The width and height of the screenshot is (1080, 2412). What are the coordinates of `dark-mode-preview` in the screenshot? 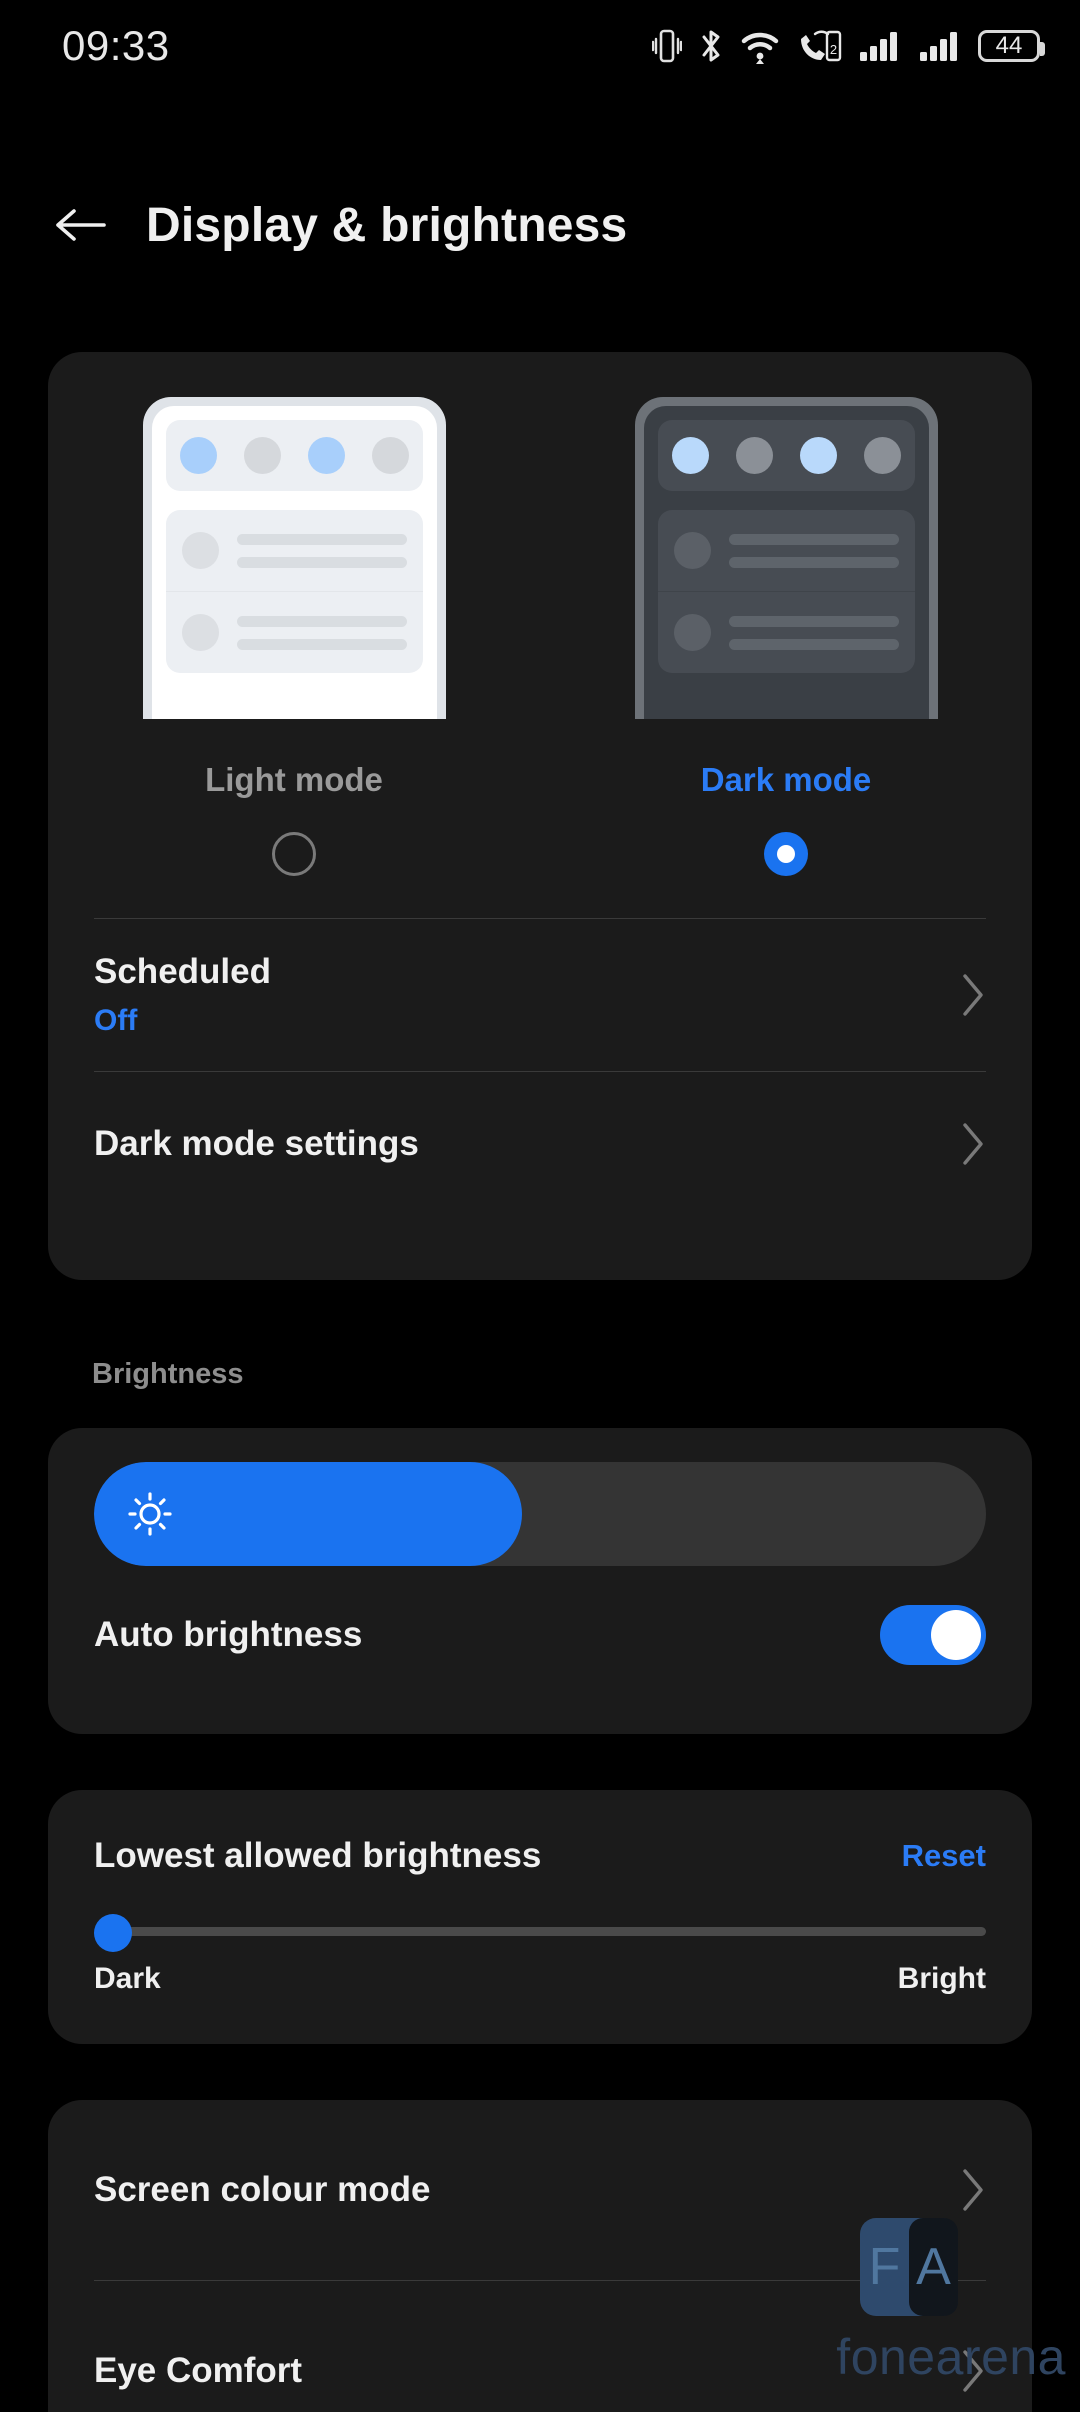 It's located at (786, 558).